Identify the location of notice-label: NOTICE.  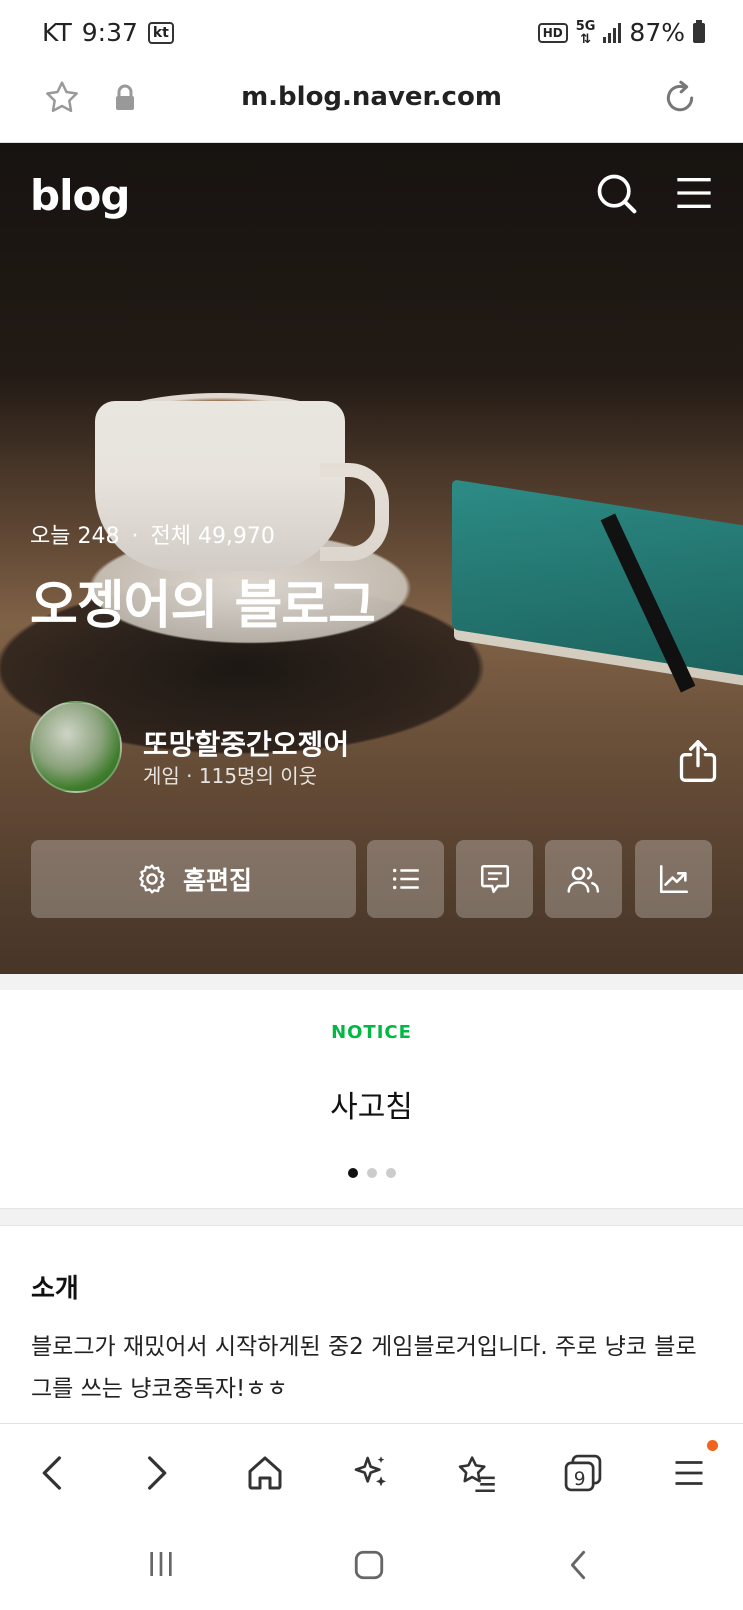
(371, 1032).